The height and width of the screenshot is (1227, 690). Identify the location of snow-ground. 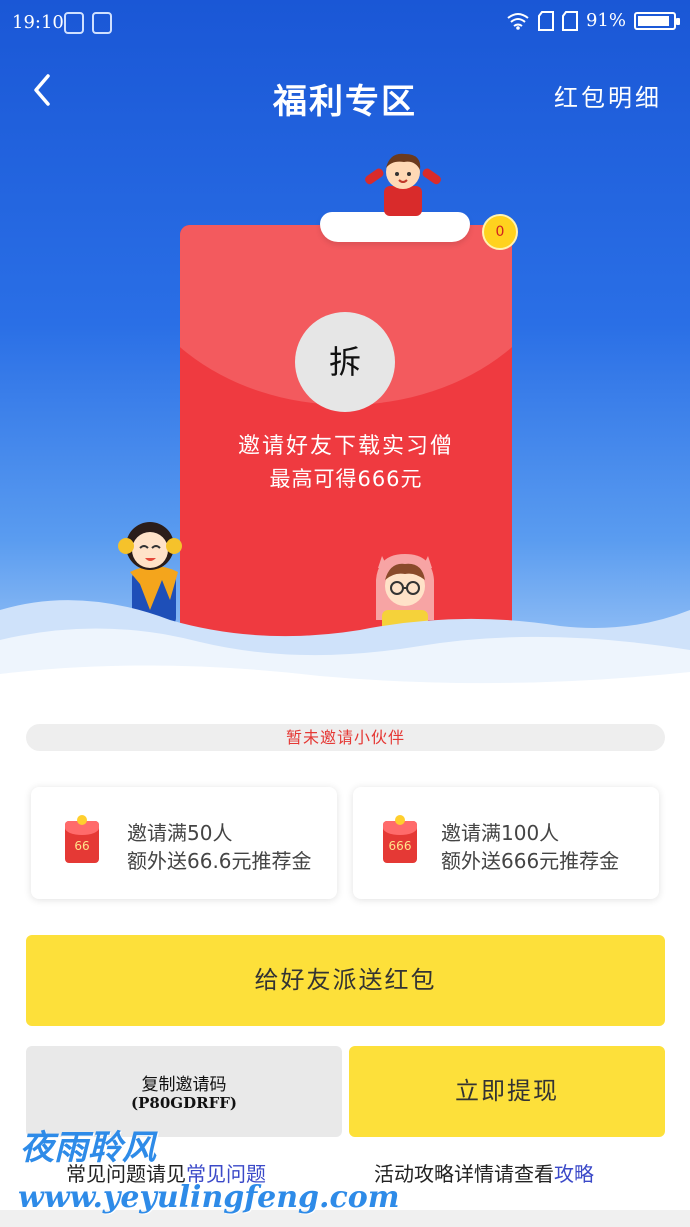
(345, 660).